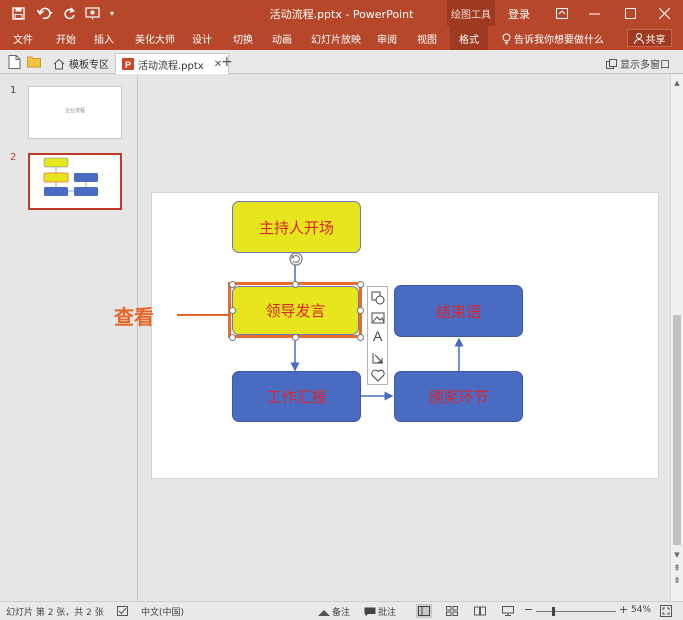  Describe the element at coordinates (23, 38) in the screenshot. I see `tab-file: 文件` at that location.